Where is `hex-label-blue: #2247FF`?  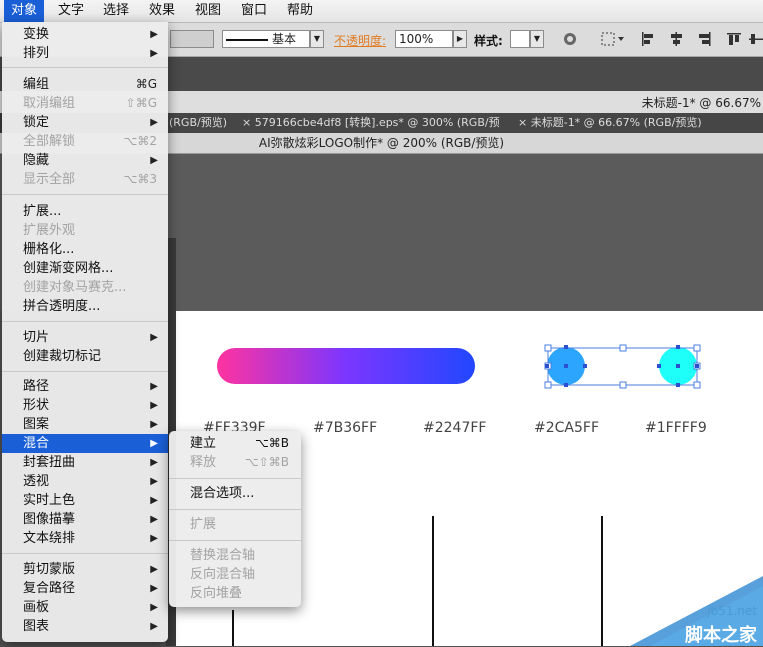 hex-label-blue: #2247FF is located at coordinates (455, 428).